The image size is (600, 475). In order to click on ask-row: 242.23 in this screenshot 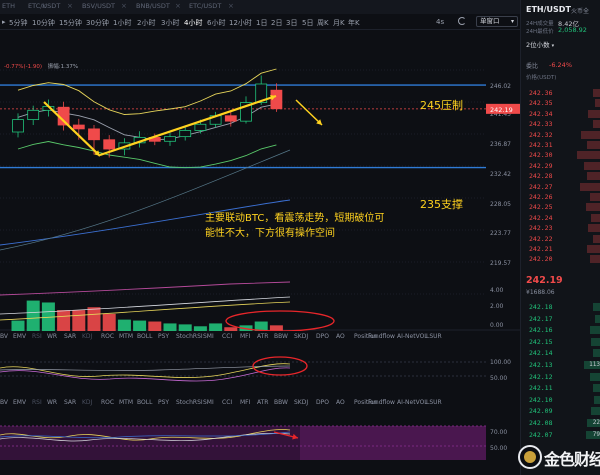, I will do `click(560, 228)`.